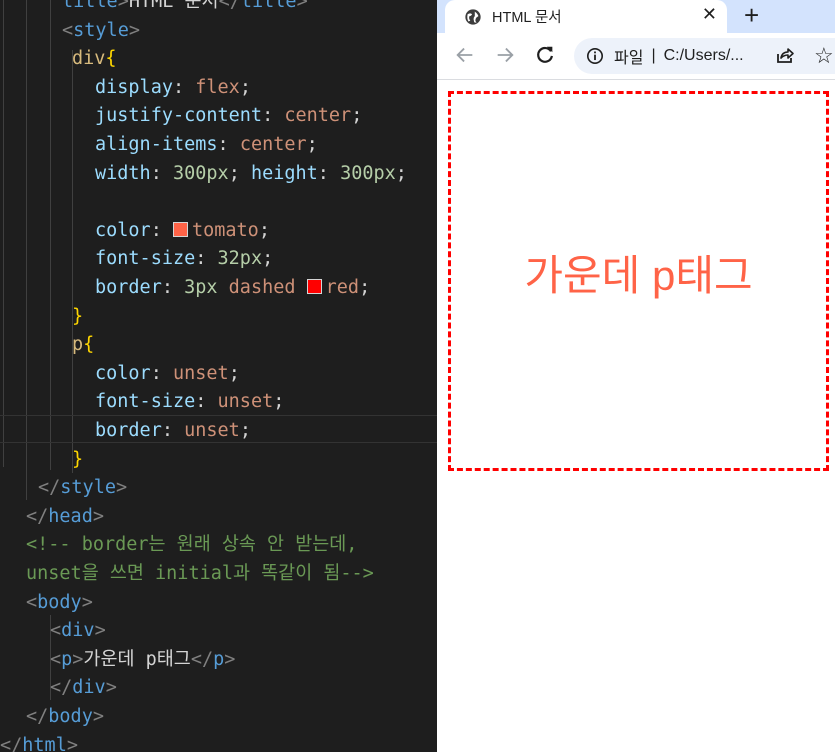 The image size is (835, 752). I want to click on code-token: title, so click(268, 6).